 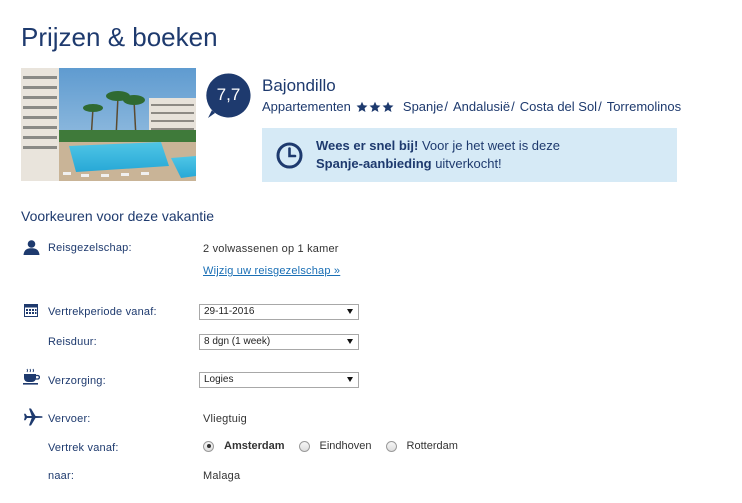 I want to click on departure-period-label: Vertrekperiode vanaf:, so click(x=102, y=312).